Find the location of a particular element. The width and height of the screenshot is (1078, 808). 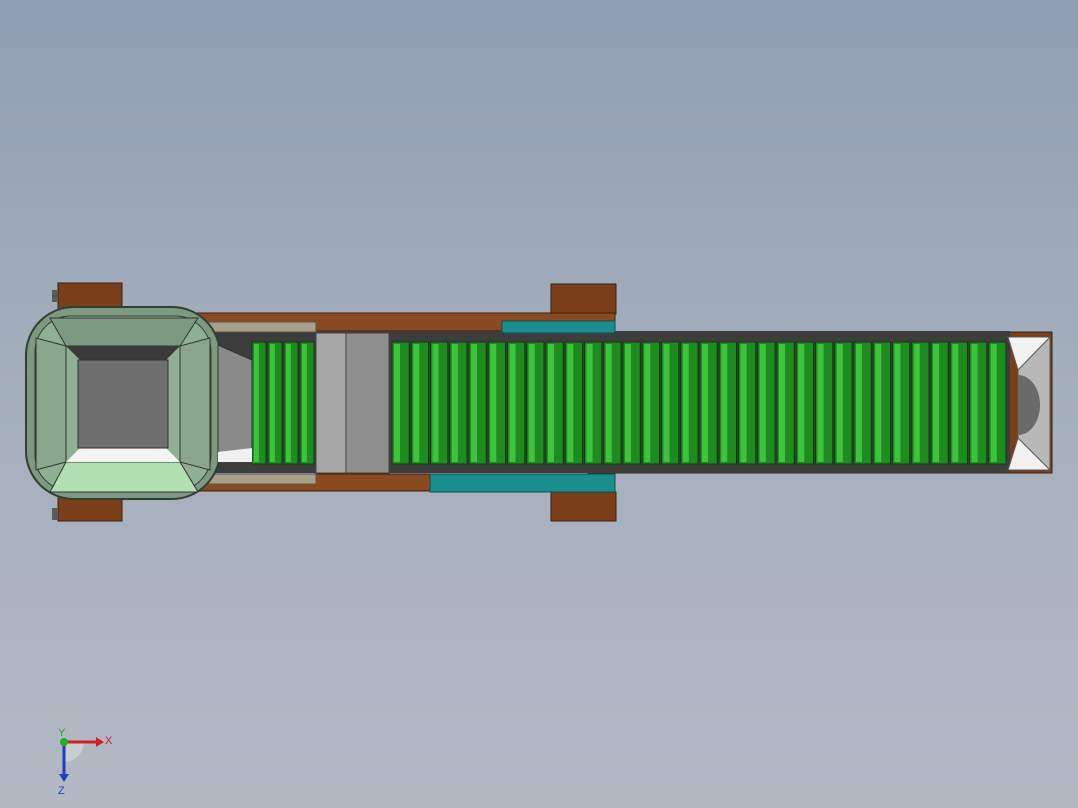

teal-guard-top is located at coordinates (558, 327).